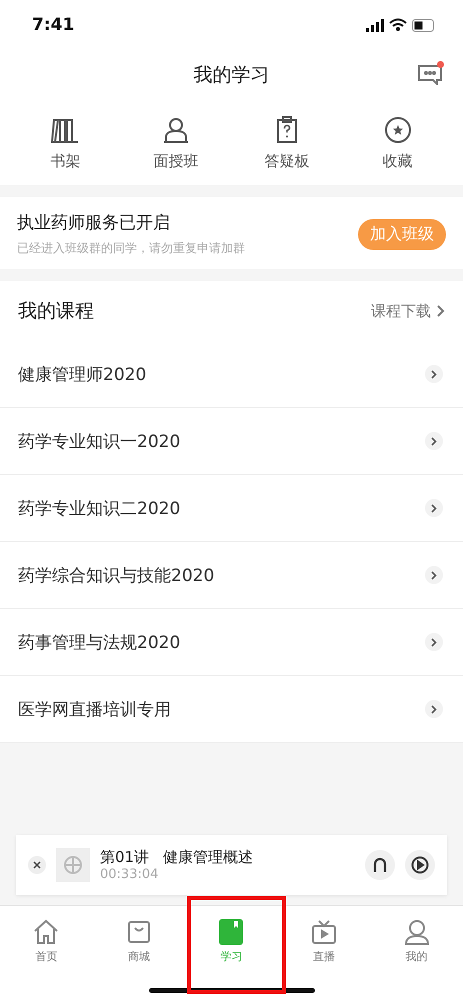  I want to click on headphones-button, so click(380, 865).